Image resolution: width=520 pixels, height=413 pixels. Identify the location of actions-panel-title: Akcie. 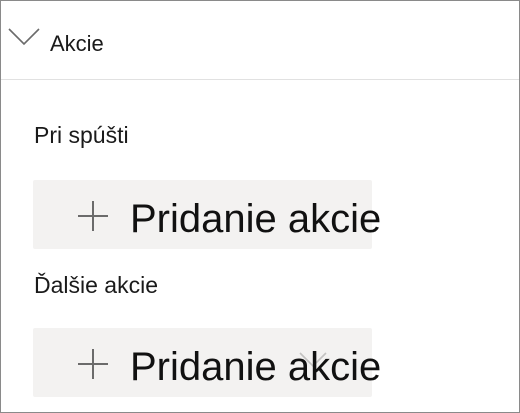
(77, 43).